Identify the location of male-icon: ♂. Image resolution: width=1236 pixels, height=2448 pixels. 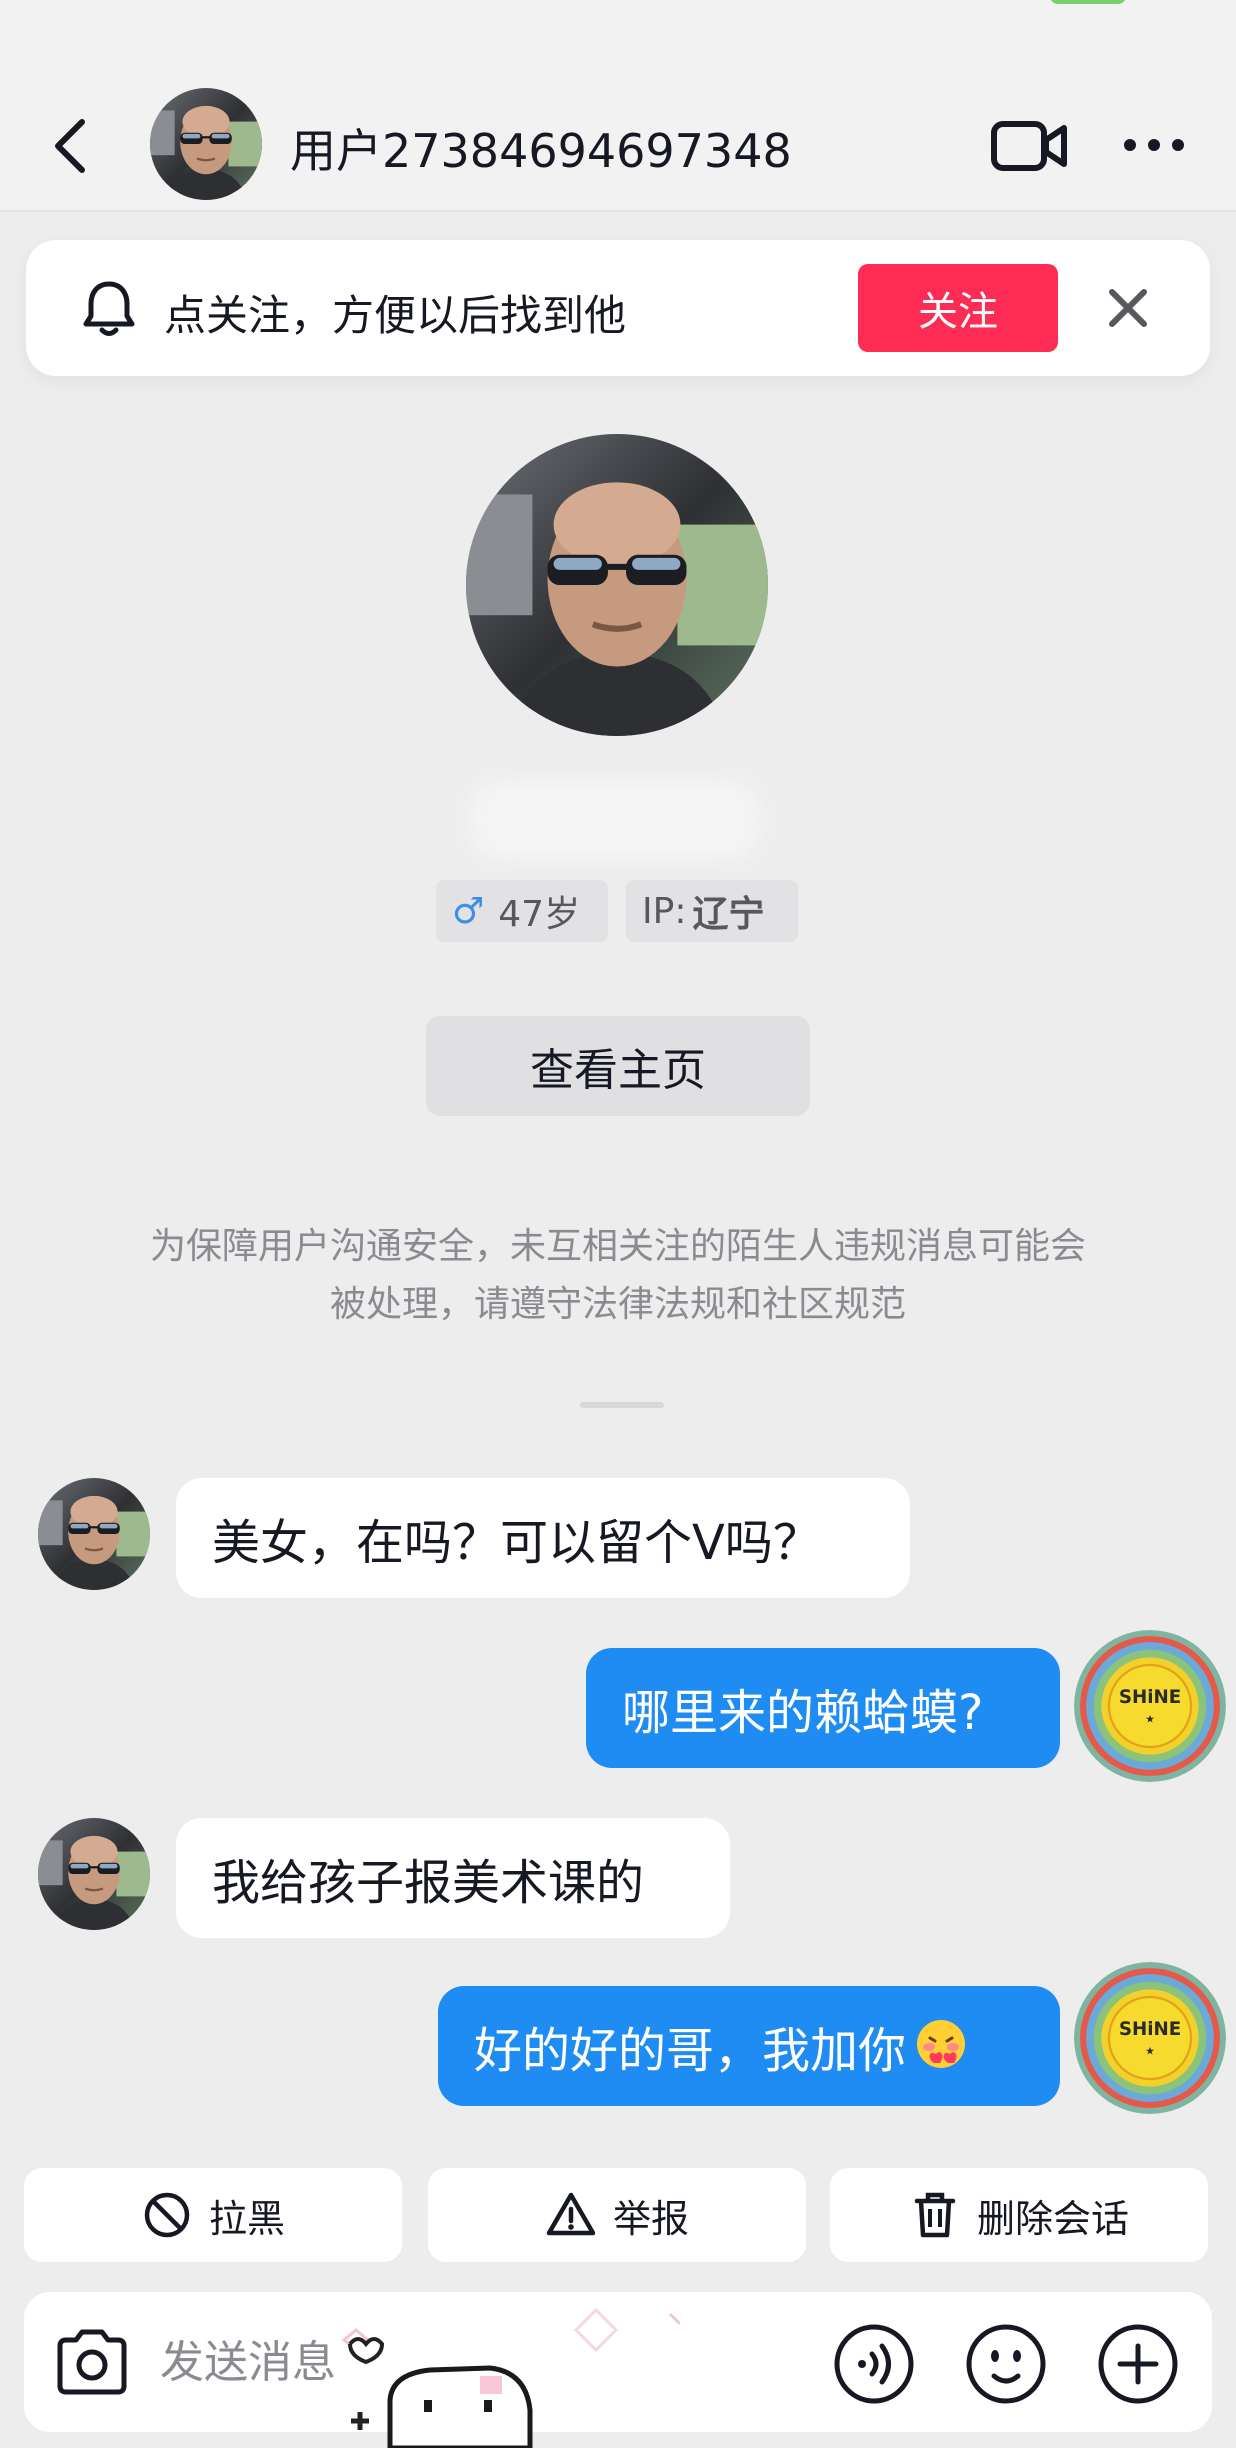
(468, 911).